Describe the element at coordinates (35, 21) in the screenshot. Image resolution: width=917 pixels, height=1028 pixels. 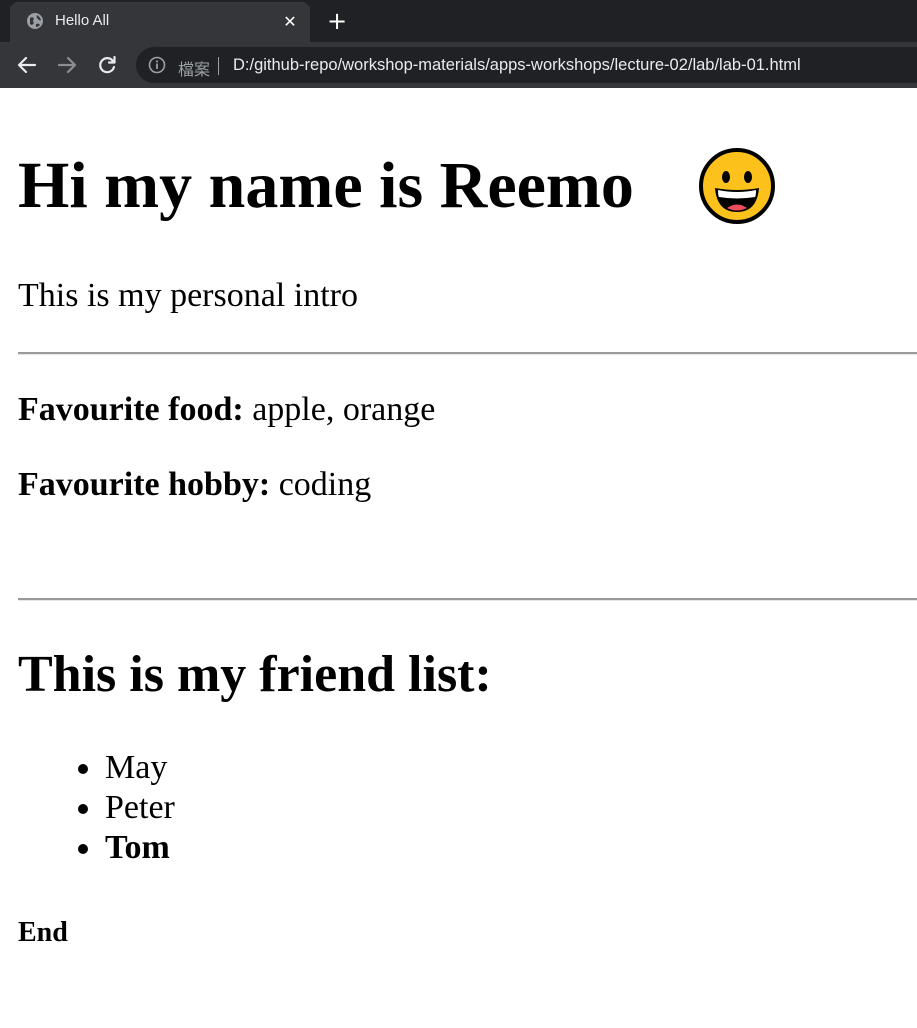
I see `globe-icon` at that location.